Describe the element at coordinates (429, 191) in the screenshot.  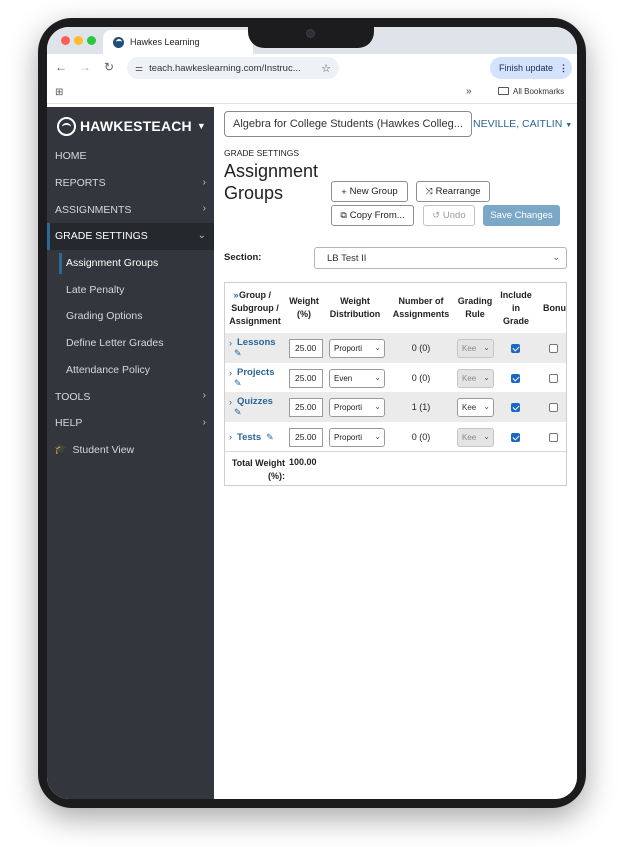
I see `shuffle-icon: ⤨` at that location.